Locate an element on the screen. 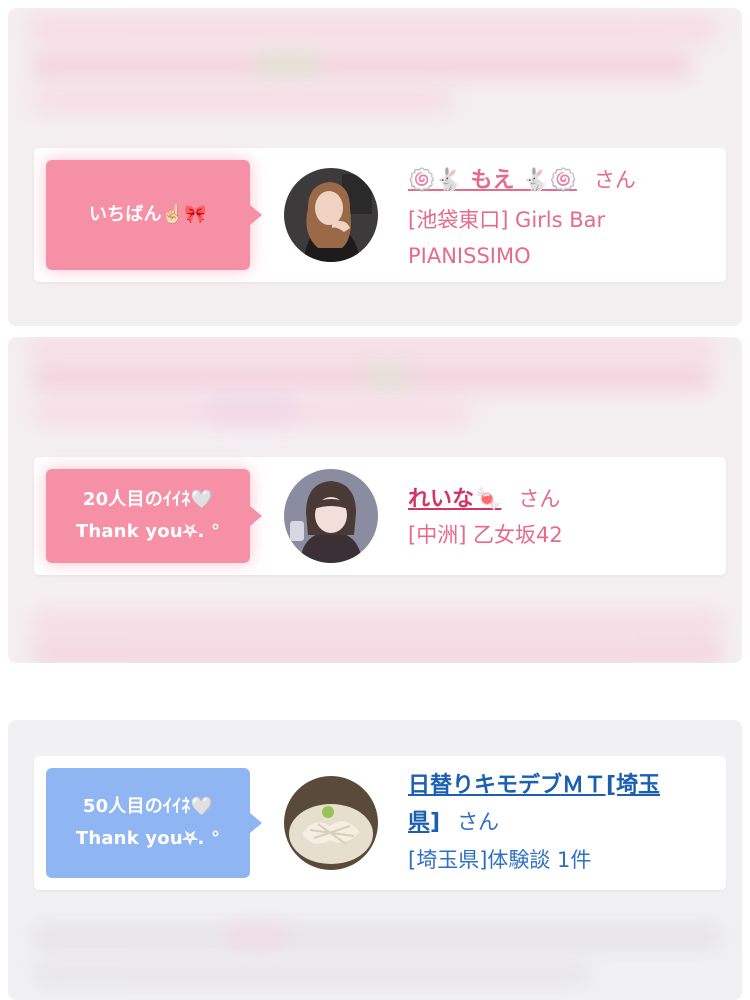 This screenshot has width=750, height=1000. shop-name: [中洲] 乙女坂42 is located at coordinates (558, 535).